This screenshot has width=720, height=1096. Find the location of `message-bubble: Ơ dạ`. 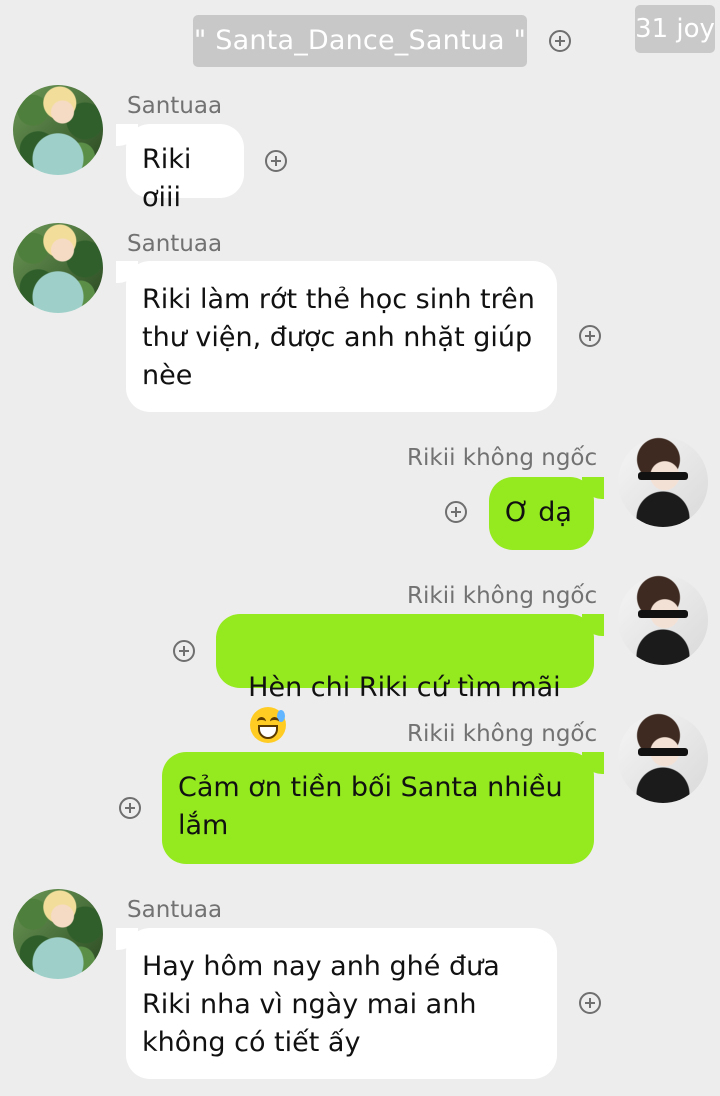

message-bubble: Ơ dạ is located at coordinates (546, 513).